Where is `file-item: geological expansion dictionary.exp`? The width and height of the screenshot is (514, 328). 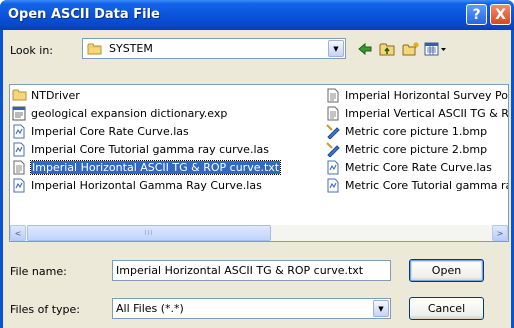
file-item: geological expansion dictionary.exp is located at coordinates (120, 113).